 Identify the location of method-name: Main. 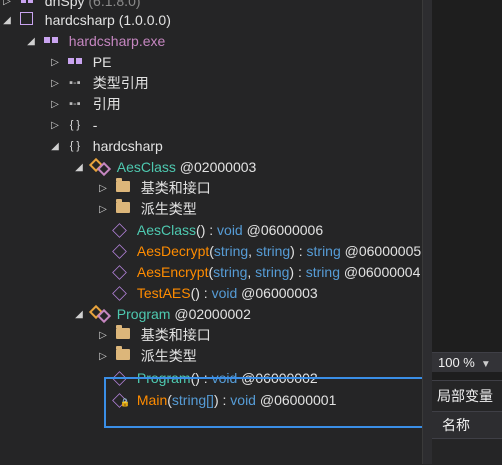
(152, 399).